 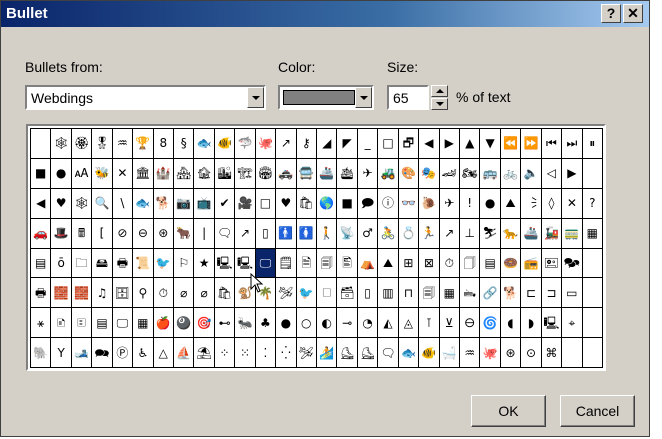 What do you see at coordinates (439, 104) in the screenshot?
I see `spin-down-icon` at bounding box center [439, 104].